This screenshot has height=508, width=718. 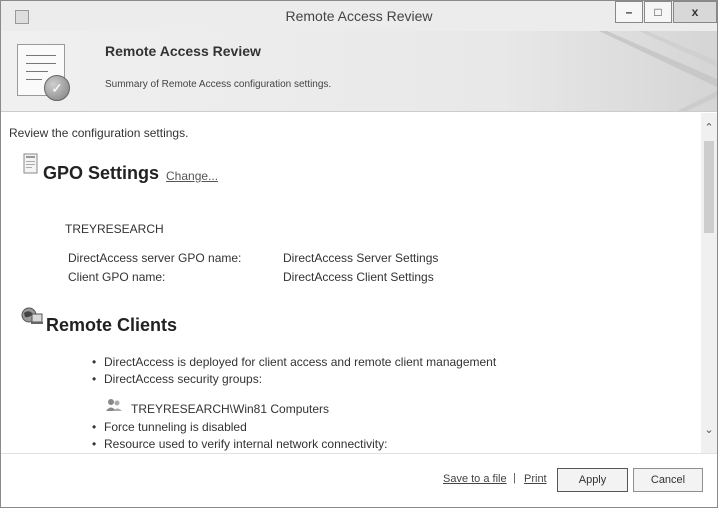 I want to click on client-gpo-label: Client GPO name:, so click(x=117, y=277).